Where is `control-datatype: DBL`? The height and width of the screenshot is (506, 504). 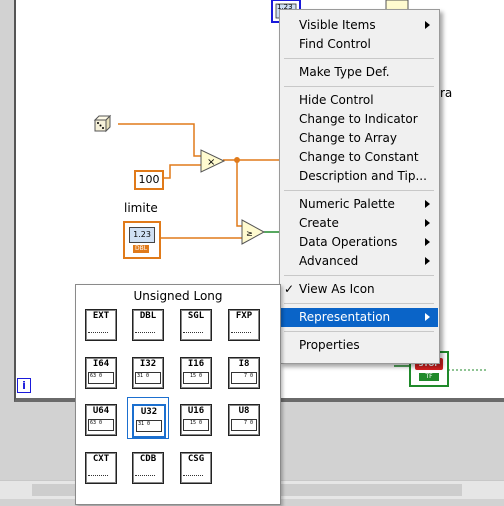
control-datatype: DBL is located at coordinates (141, 249).